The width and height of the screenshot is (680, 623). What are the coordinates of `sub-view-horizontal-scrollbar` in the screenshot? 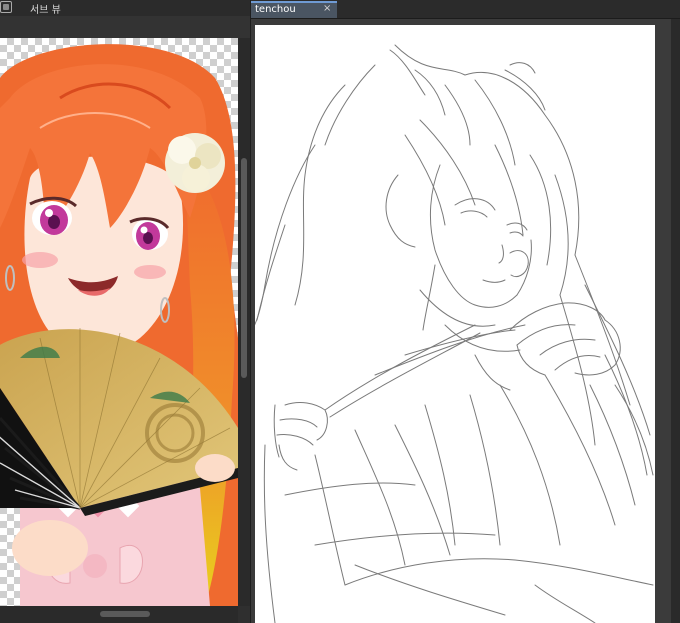 It's located at (119, 614).